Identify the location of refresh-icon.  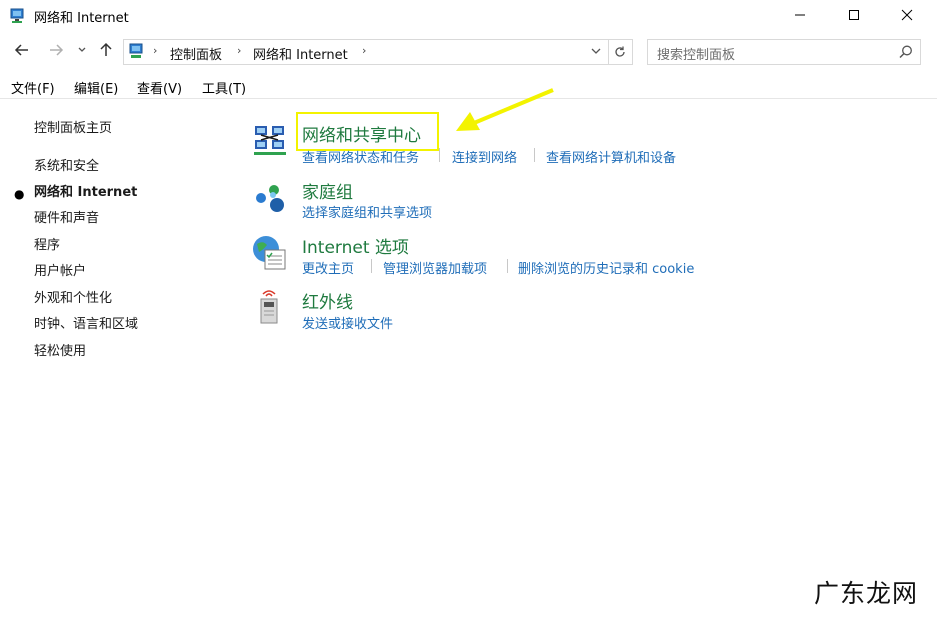
(620, 51).